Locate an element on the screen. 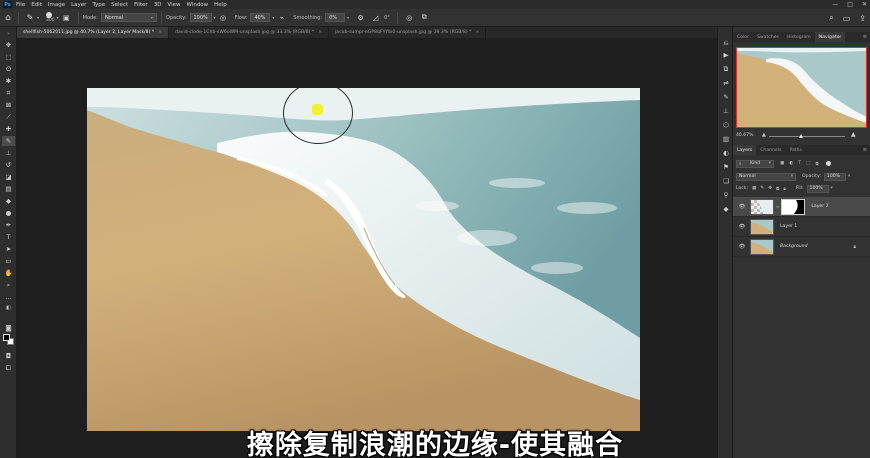 The width and height of the screenshot is (870, 458). flow-field: 40% is located at coordinates (260, 17).